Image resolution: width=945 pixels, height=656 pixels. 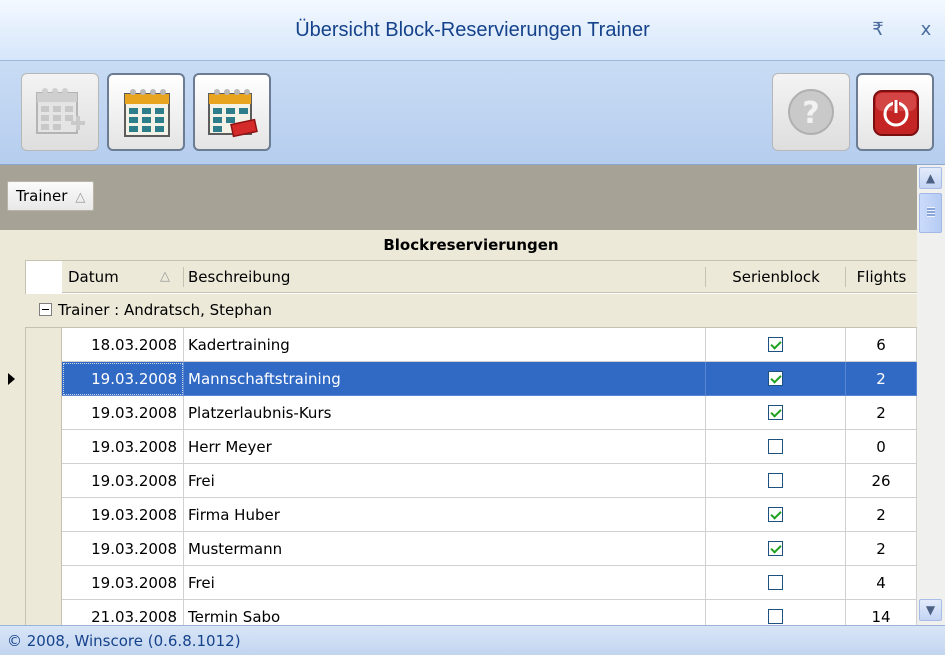 What do you see at coordinates (123, 345) in the screenshot?
I see `cell-datum: 18.03.2008` at bounding box center [123, 345].